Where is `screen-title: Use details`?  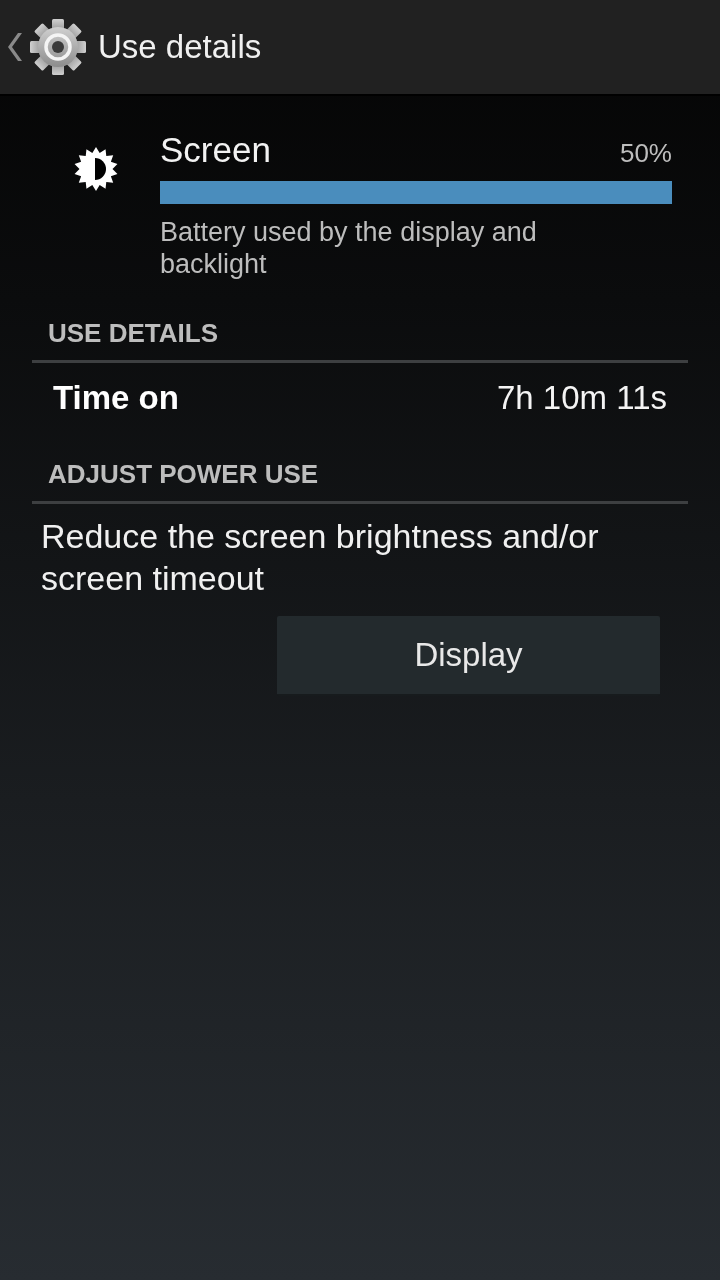 screen-title: Use details is located at coordinates (180, 47).